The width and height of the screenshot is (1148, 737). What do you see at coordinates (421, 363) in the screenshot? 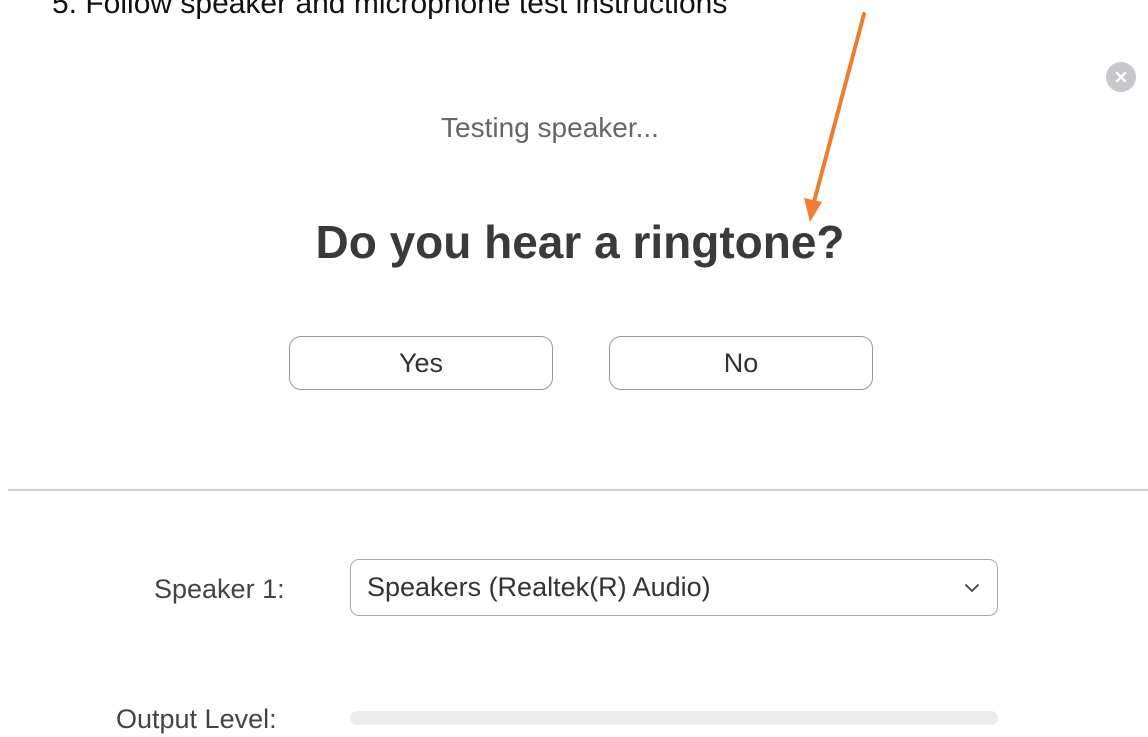
I see `yes-button: Yes` at bounding box center [421, 363].